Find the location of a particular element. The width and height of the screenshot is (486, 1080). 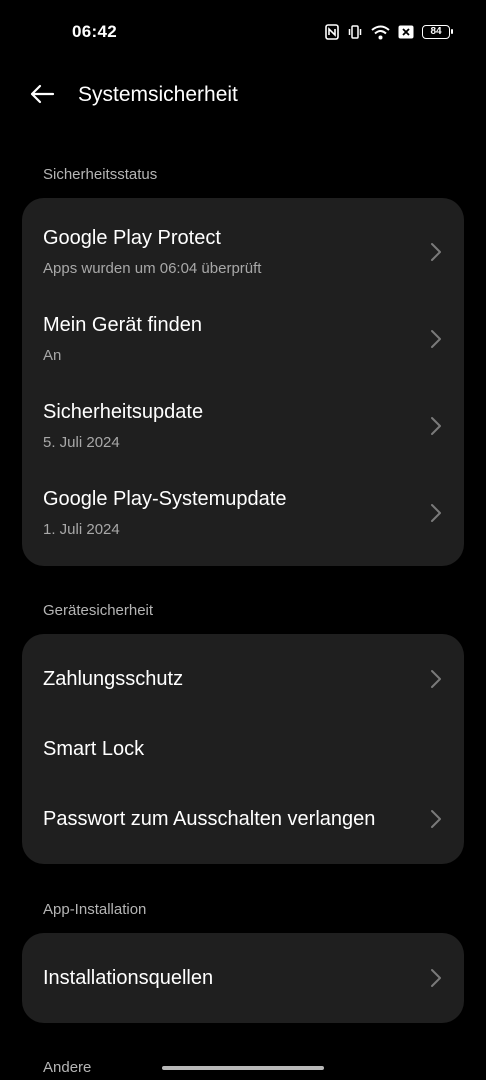

status-bar: 06:42 84 is located at coordinates (243, 32).